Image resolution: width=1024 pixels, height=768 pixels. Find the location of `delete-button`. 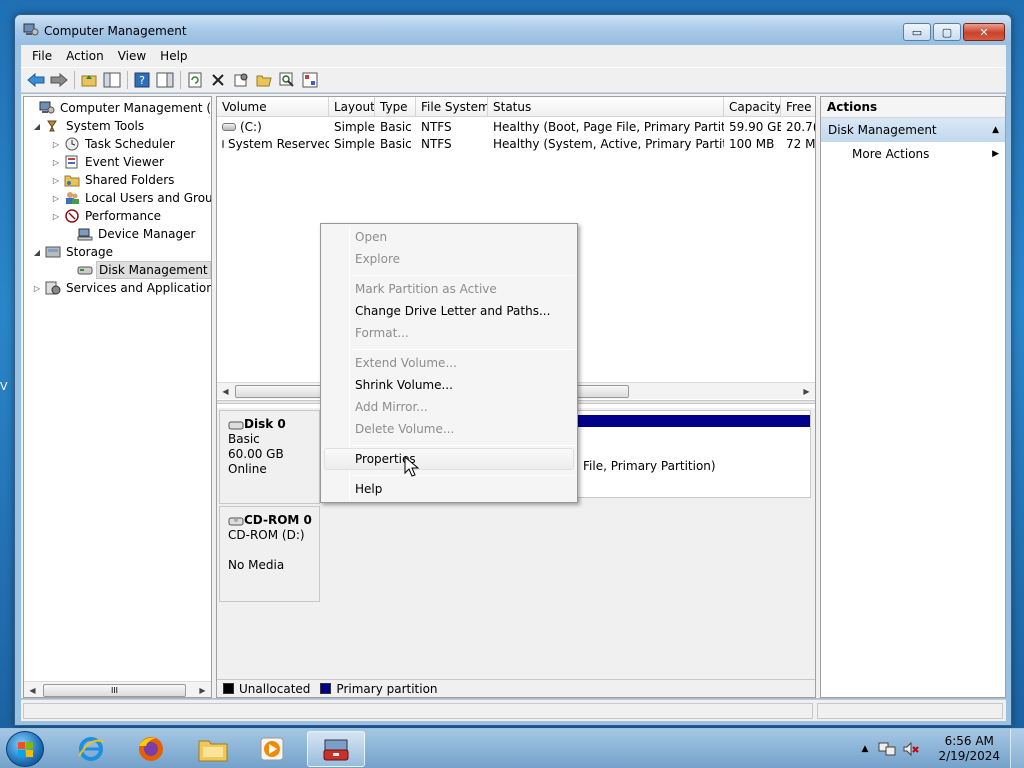

delete-button is located at coordinates (218, 80).